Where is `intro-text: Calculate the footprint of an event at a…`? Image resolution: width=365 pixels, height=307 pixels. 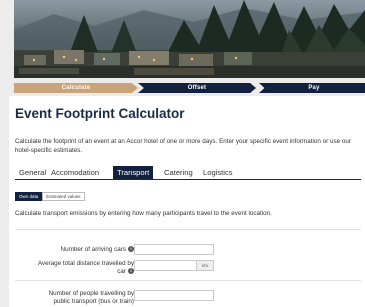 intro-text: Calculate the footprint of an event at a… is located at coordinates (183, 146).